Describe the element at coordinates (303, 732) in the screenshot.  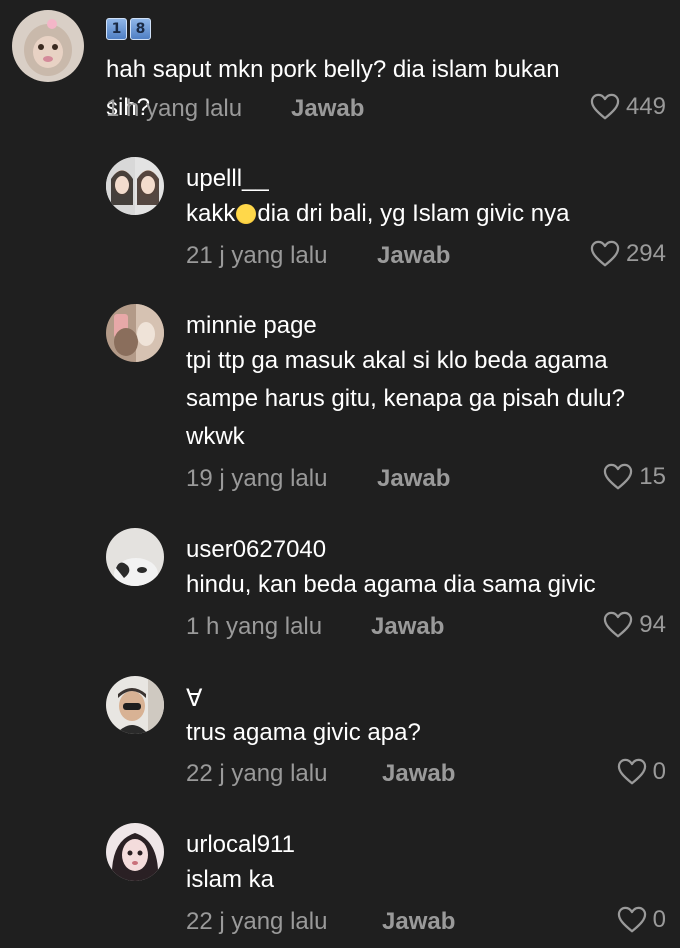
I see `comment-text: trus agama givic apa?` at that location.